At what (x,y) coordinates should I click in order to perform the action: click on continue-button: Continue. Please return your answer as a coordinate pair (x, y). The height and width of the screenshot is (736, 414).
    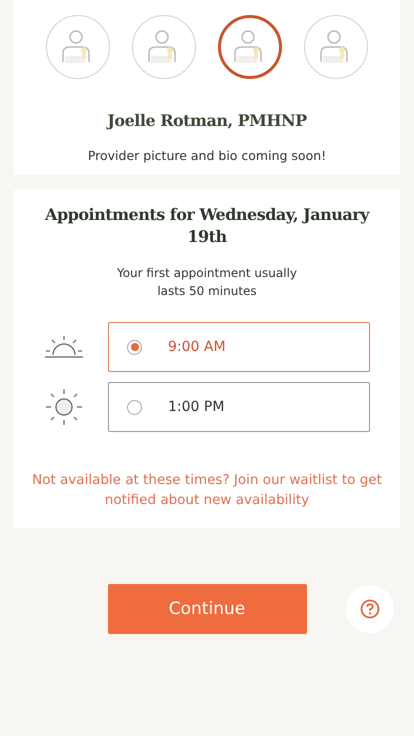
    Looking at the image, I should click on (207, 609).